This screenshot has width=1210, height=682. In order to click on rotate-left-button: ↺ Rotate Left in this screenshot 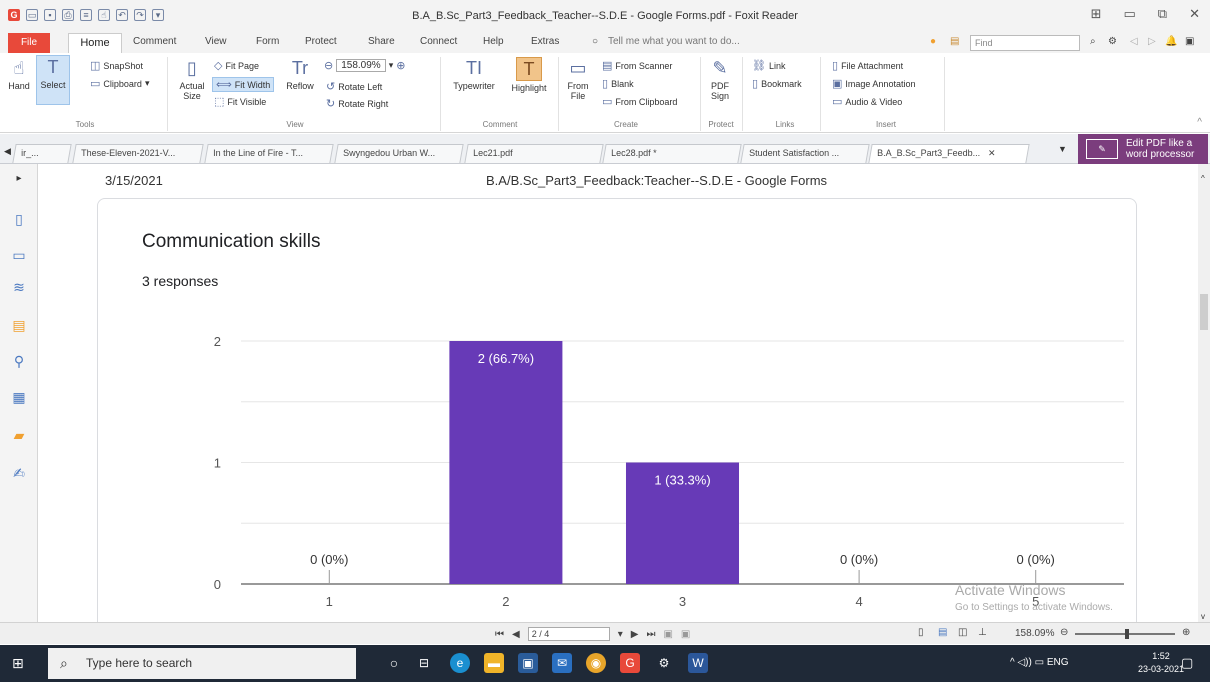, I will do `click(354, 86)`.